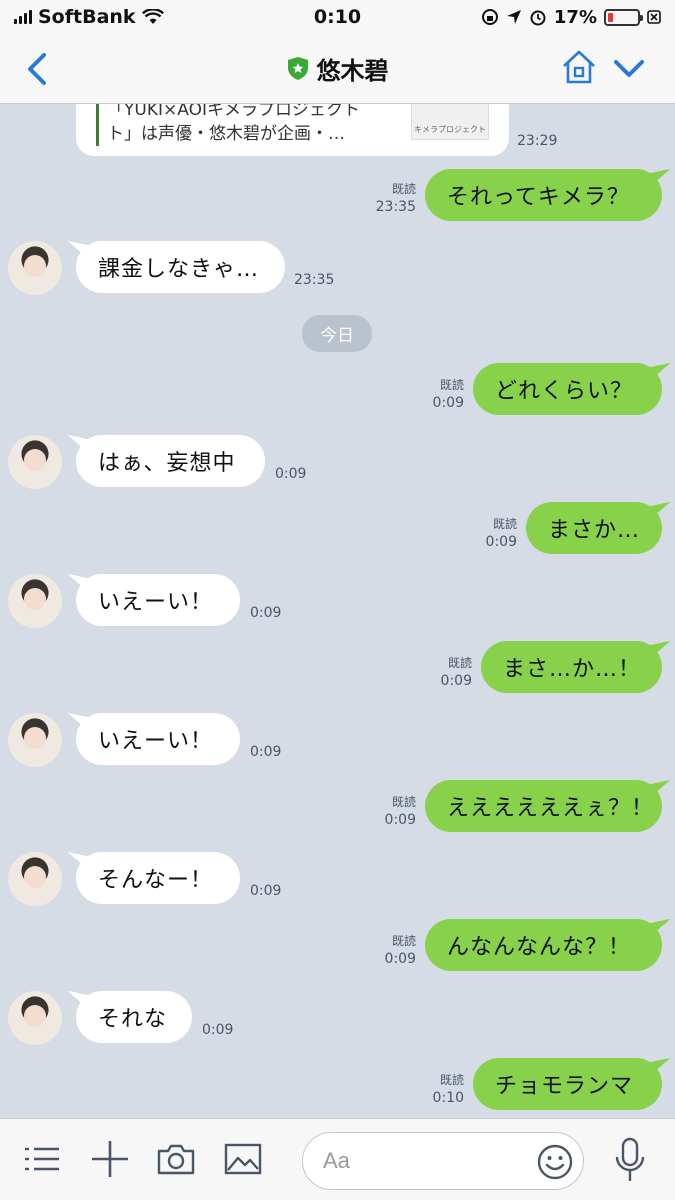 This screenshot has height=1200, width=675. Describe the element at coordinates (152, 16) in the screenshot. I see `wifi-icon` at that location.